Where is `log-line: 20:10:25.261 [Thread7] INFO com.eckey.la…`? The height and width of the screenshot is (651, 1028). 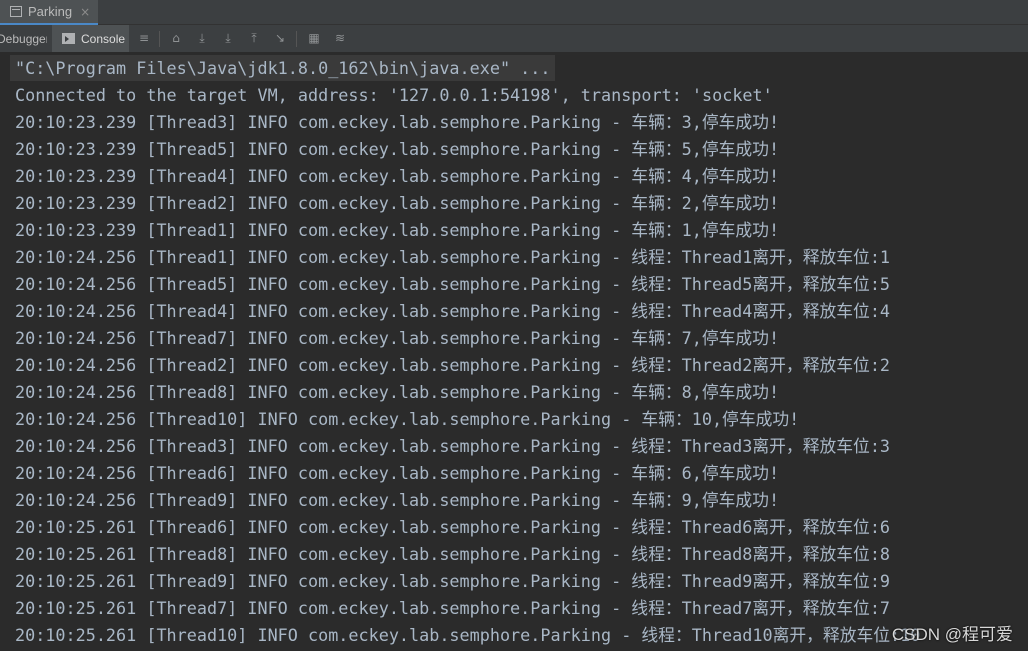
log-line: 20:10:25.261 [Thread7] INFO com.eckey.la… is located at coordinates (453, 608).